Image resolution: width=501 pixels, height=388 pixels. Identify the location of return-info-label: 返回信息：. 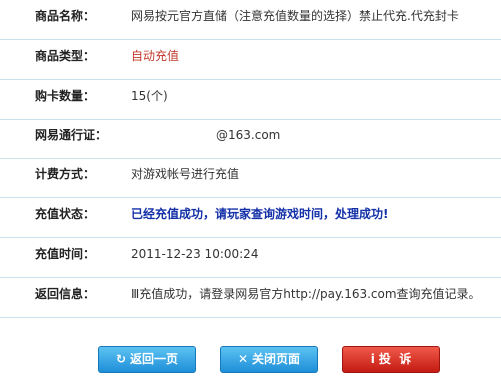
(65, 294).